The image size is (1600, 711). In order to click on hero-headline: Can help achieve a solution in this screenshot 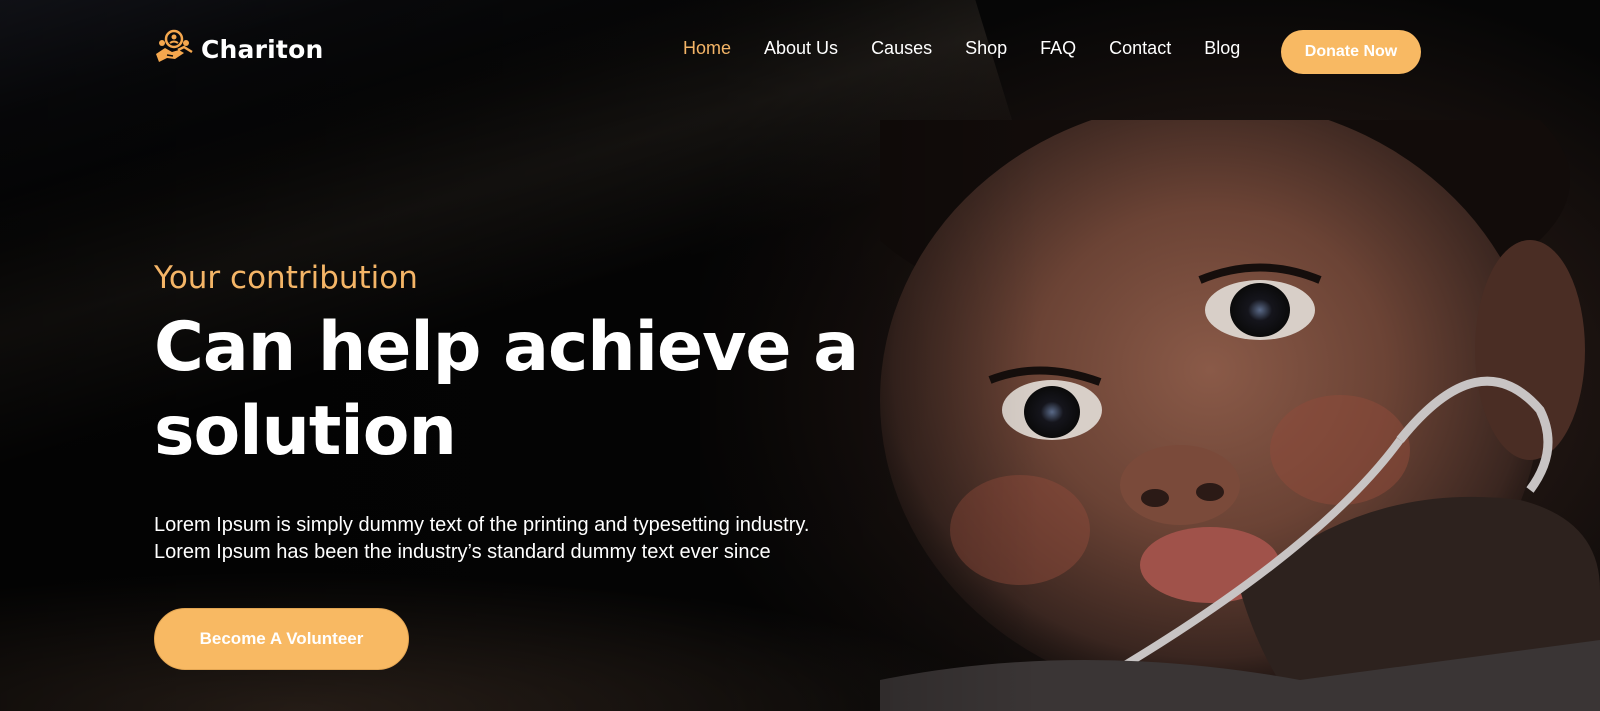, I will do `click(534, 390)`.